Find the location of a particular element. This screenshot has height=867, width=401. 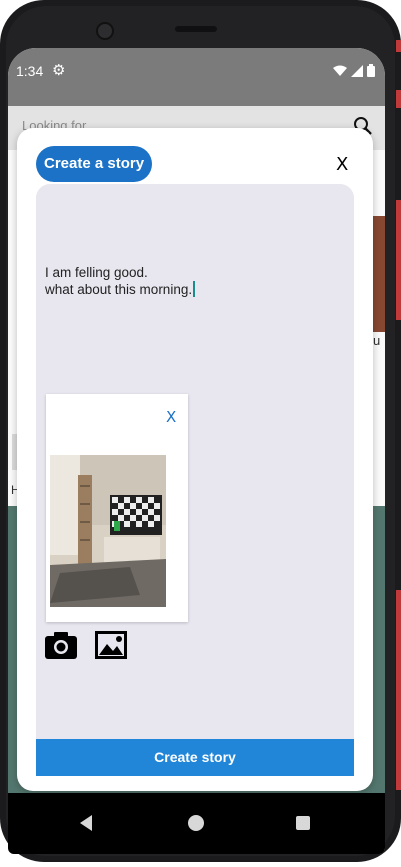

wifi-icon is located at coordinates (340, 70).